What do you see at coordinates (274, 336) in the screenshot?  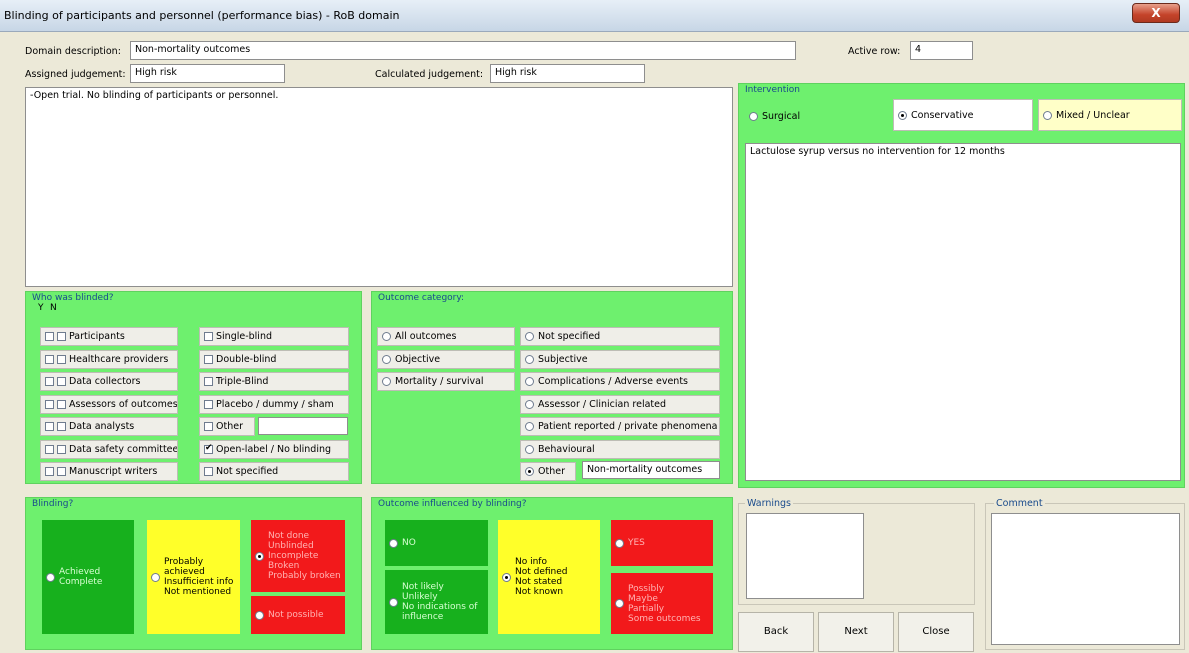 I see `blinding-type-single-blind: Single-blind` at bounding box center [274, 336].